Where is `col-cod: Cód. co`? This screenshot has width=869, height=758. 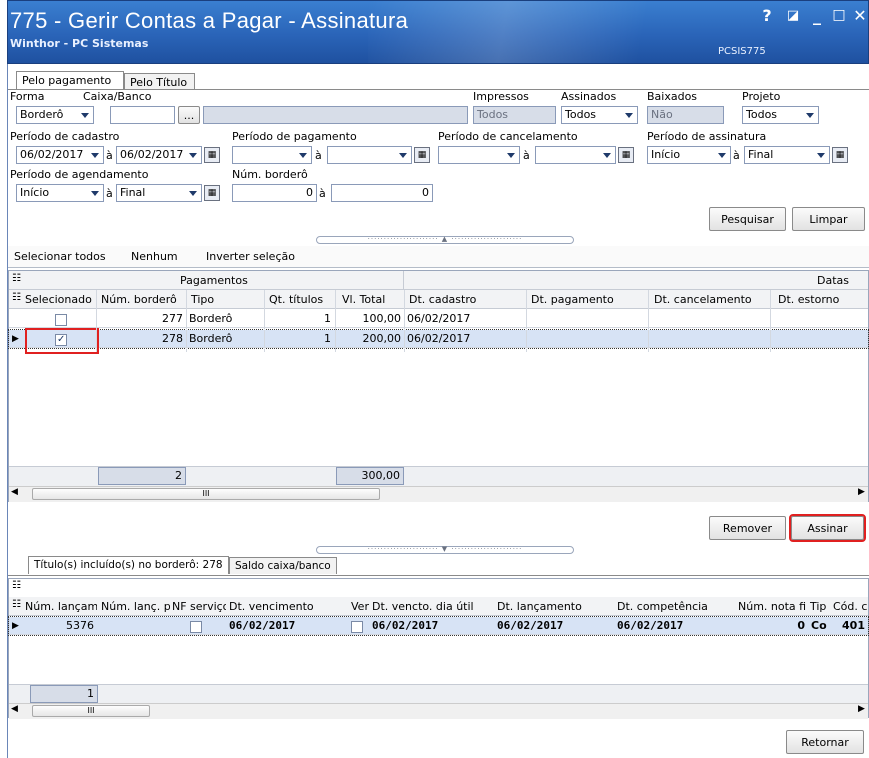 col-cod: Cód. co is located at coordinates (849, 607).